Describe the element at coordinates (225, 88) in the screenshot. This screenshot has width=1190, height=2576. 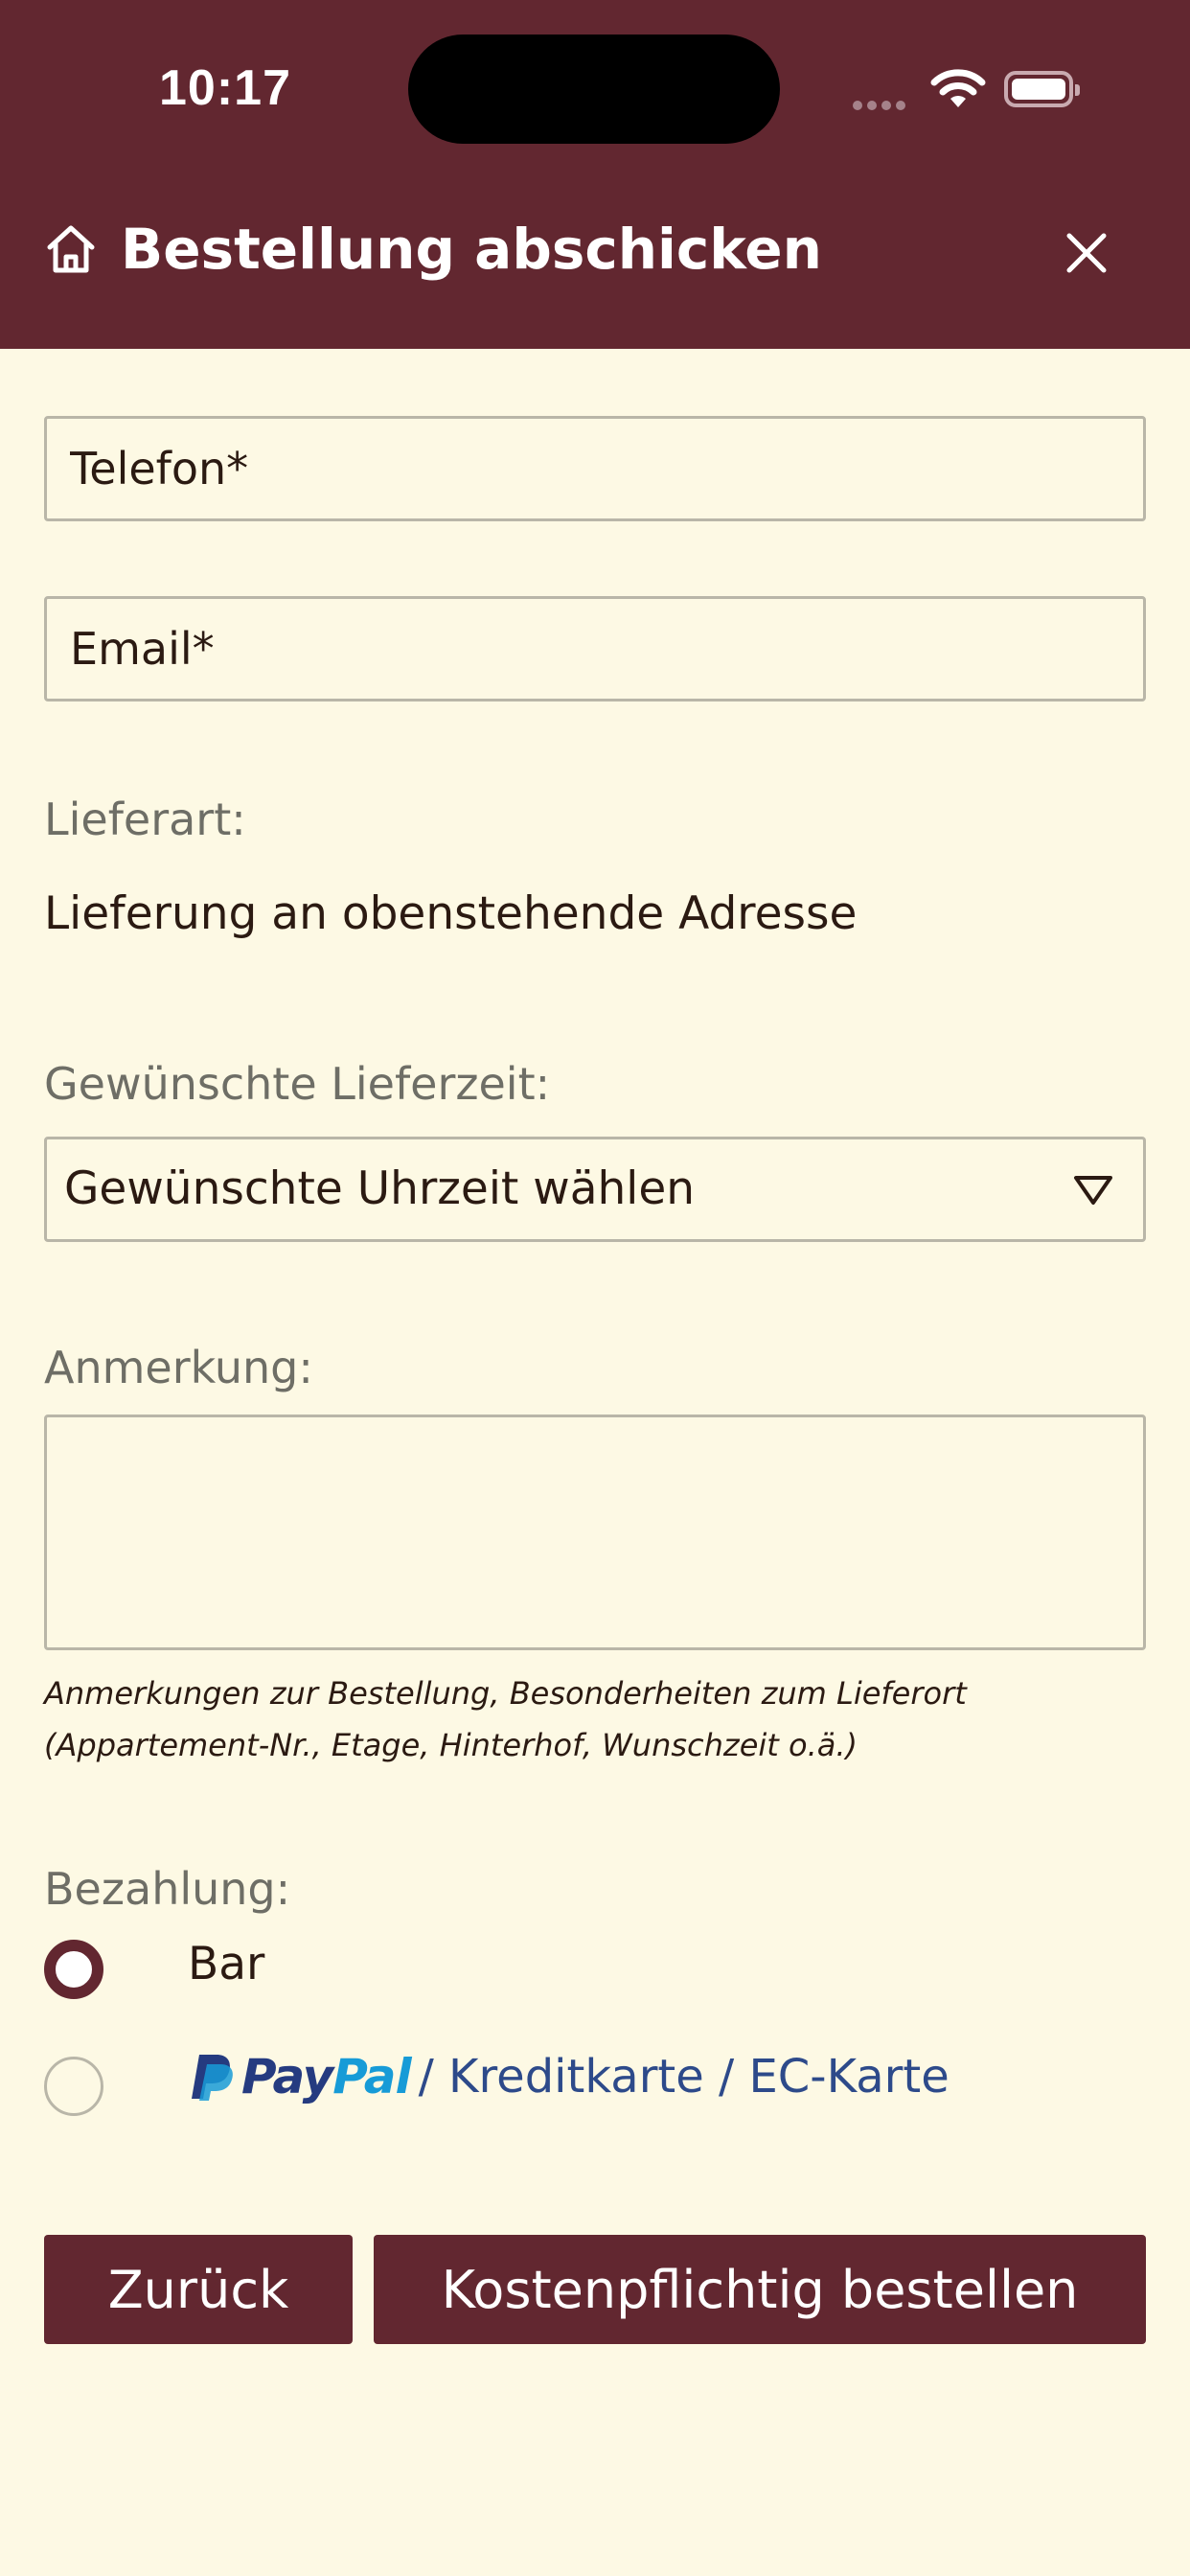
I see `status-time: 10:17` at that location.